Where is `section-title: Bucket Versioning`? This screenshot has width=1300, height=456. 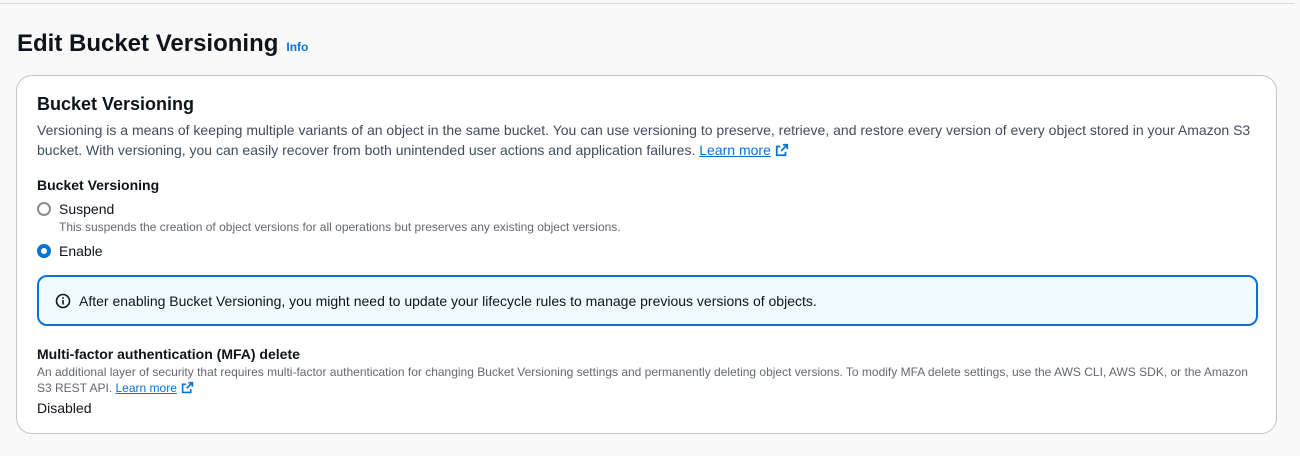 section-title: Bucket Versioning is located at coordinates (116, 104).